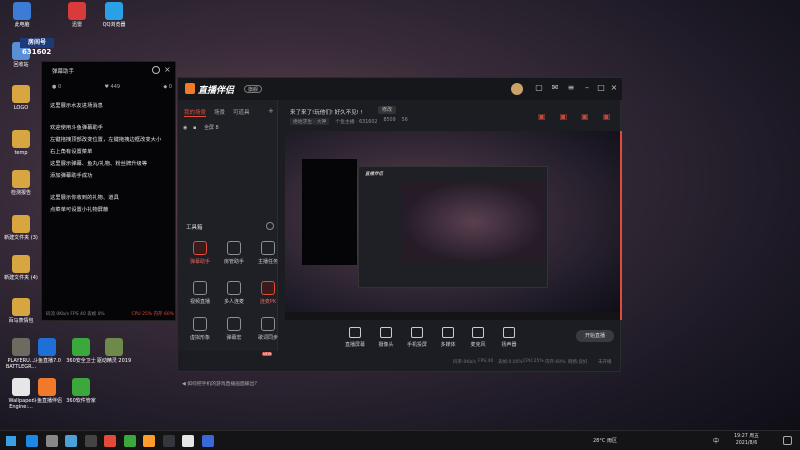 The image size is (800, 450). What do you see at coordinates (268, 253) in the screenshot?
I see `tool-button: 主播任务` at bounding box center [268, 253].